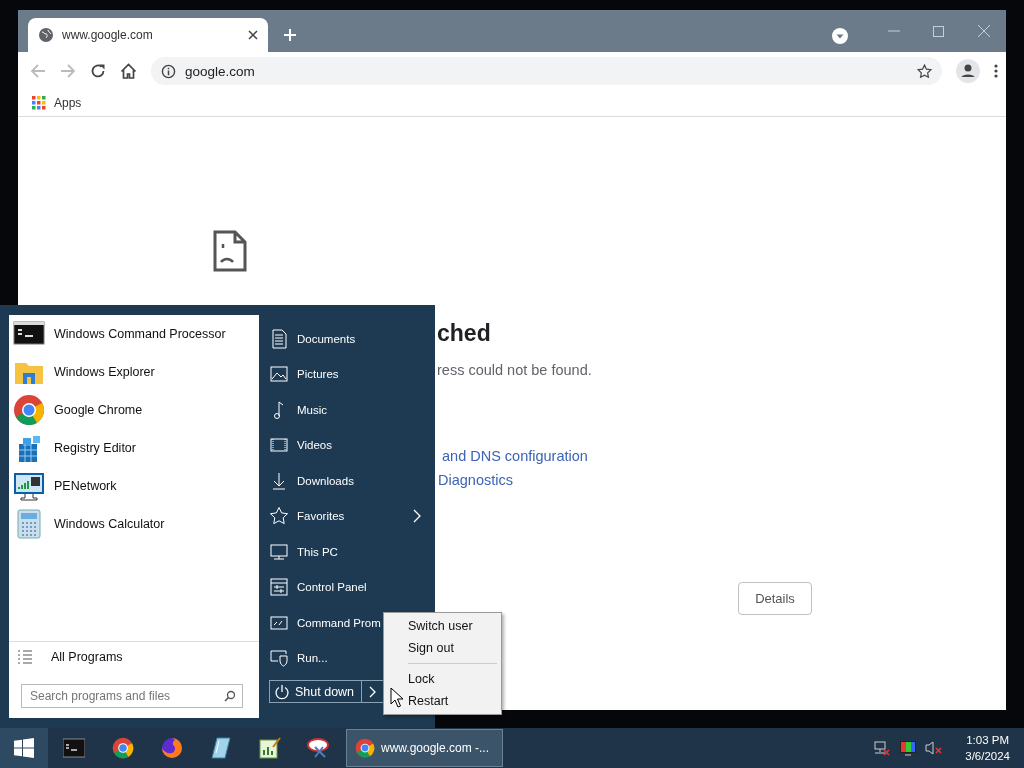 Image resolution: width=1024 pixels, height=768 pixels. What do you see at coordinates (168, 71) in the screenshot?
I see `info-icon` at bounding box center [168, 71].